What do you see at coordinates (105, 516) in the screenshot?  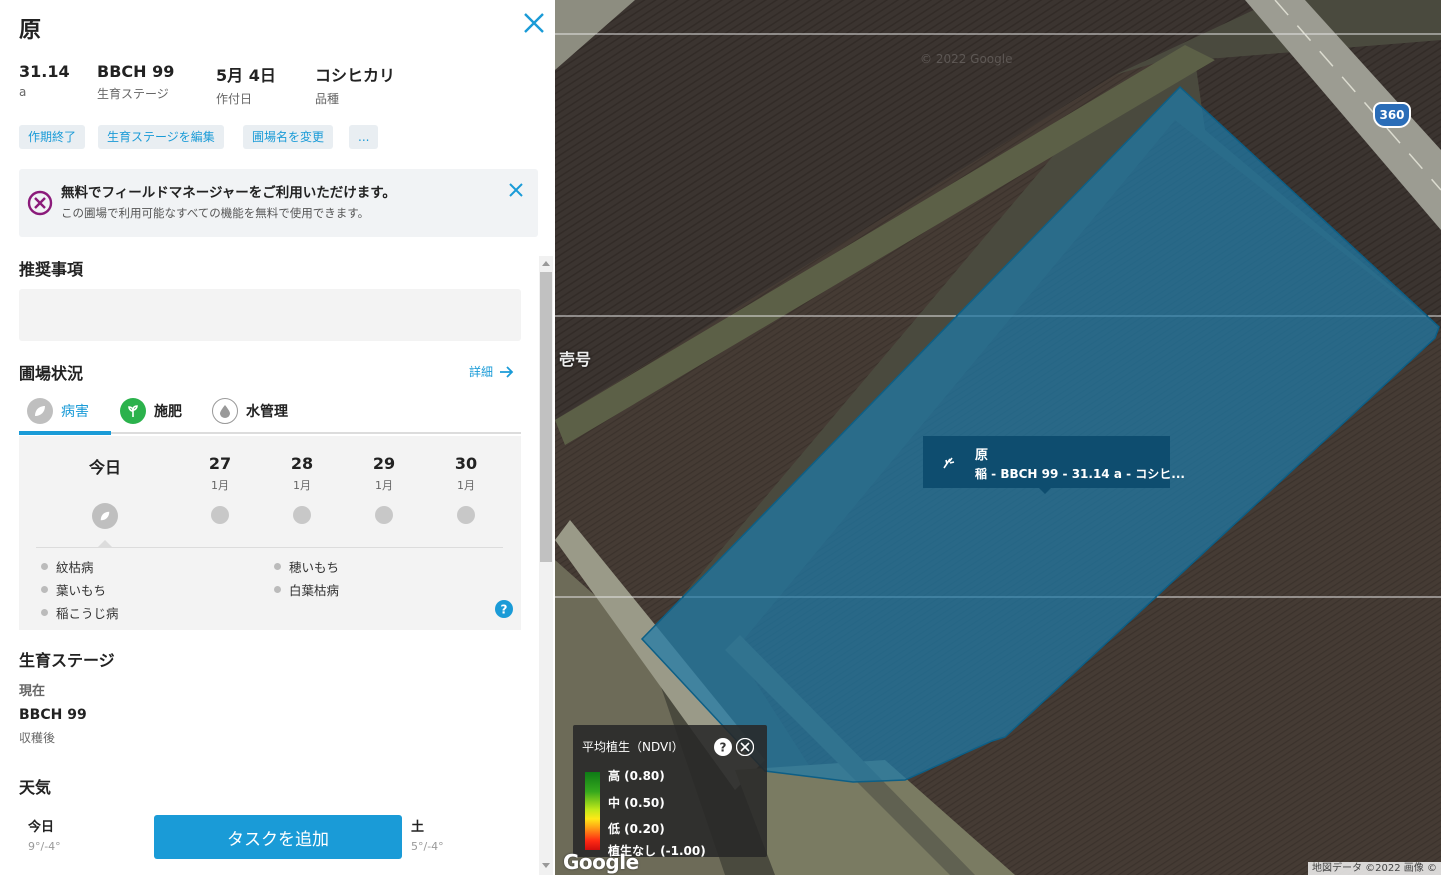 I see `risk-leaf-icon` at bounding box center [105, 516].